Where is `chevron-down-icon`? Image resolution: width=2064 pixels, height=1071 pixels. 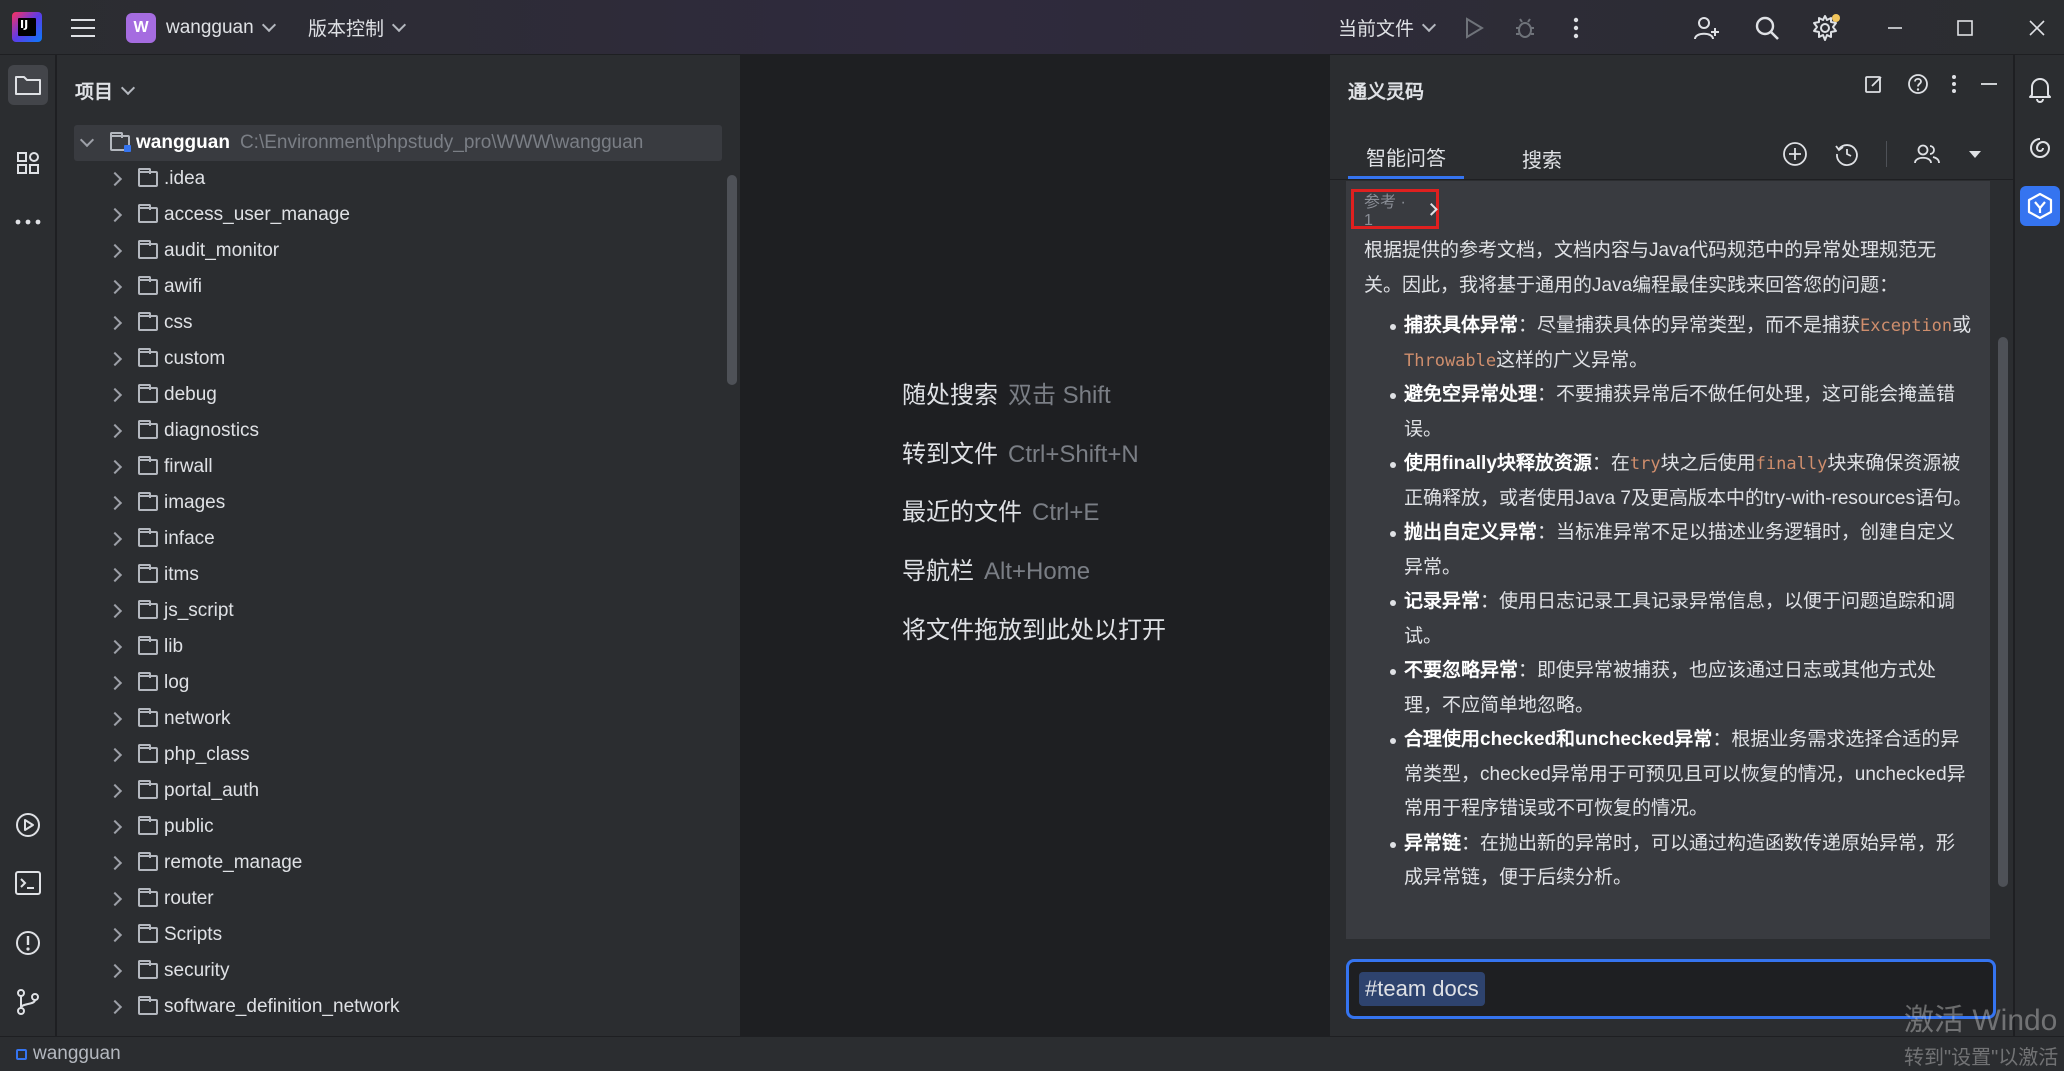
chevron-down-icon is located at coordinates (87, 140).